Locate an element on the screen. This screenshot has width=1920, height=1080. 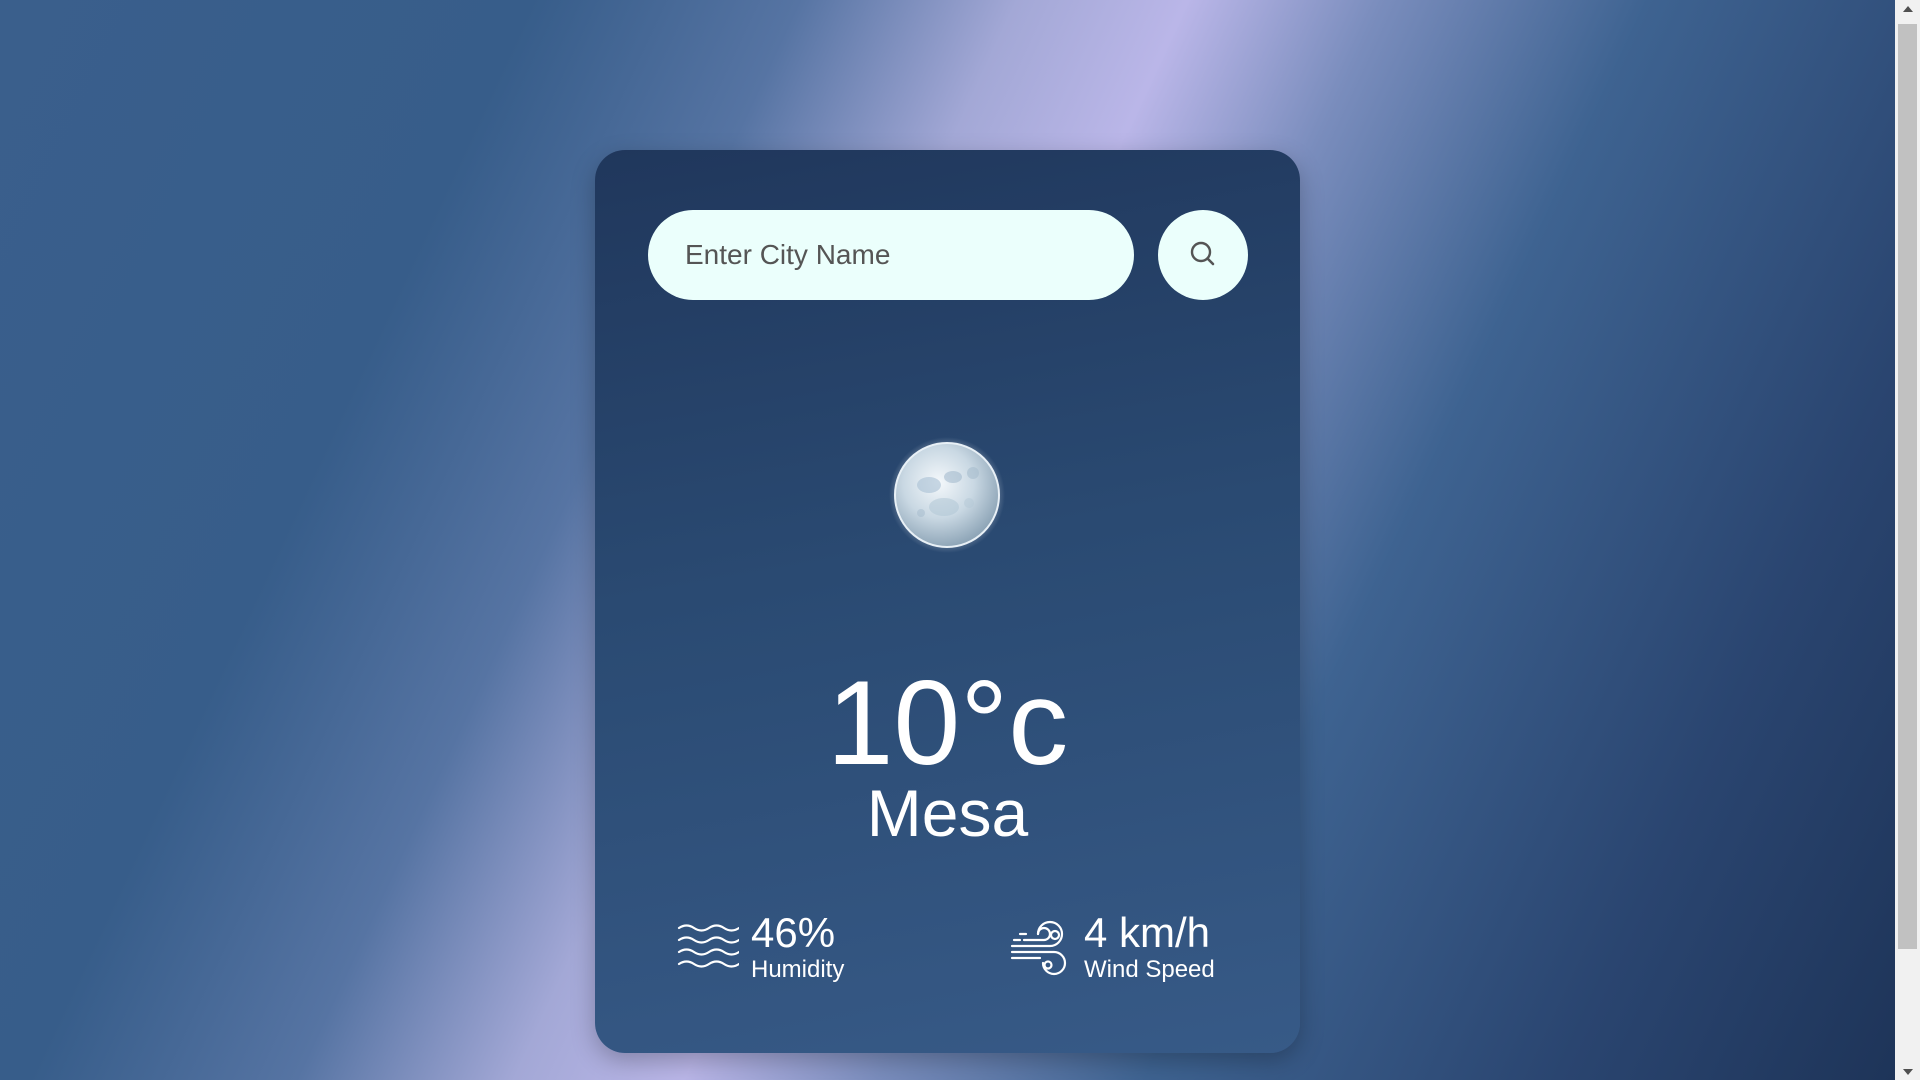
humidity-text: 46% Humidity is located at coordinates (797, 947).